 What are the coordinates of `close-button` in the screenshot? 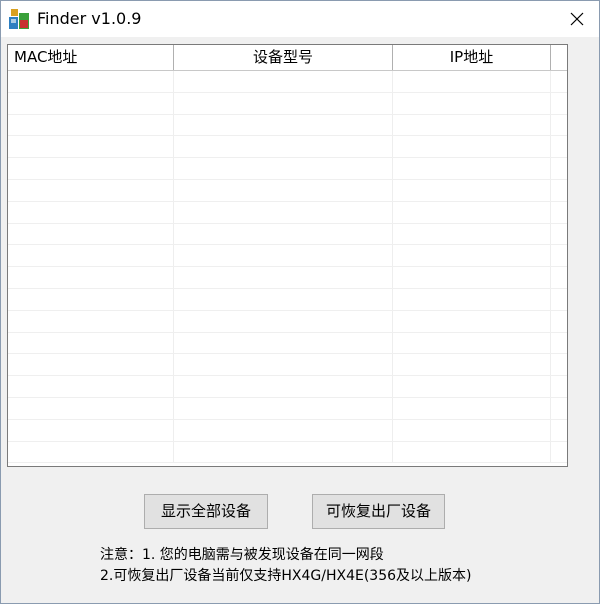 It's located at (577, 19).